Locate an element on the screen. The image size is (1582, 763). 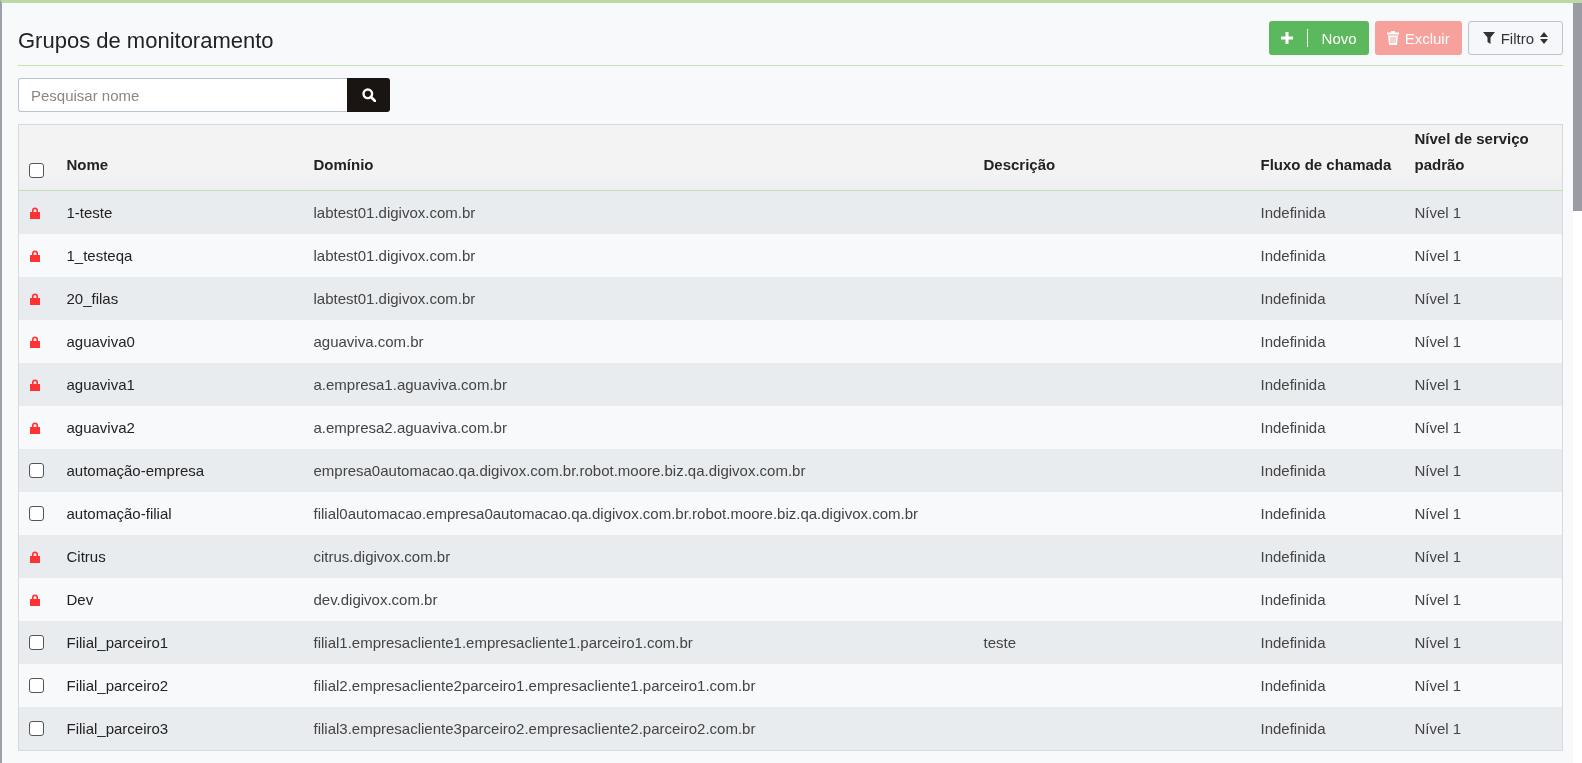
table-cell: dev.digivox.com.br is located at coordinates (375, 599).